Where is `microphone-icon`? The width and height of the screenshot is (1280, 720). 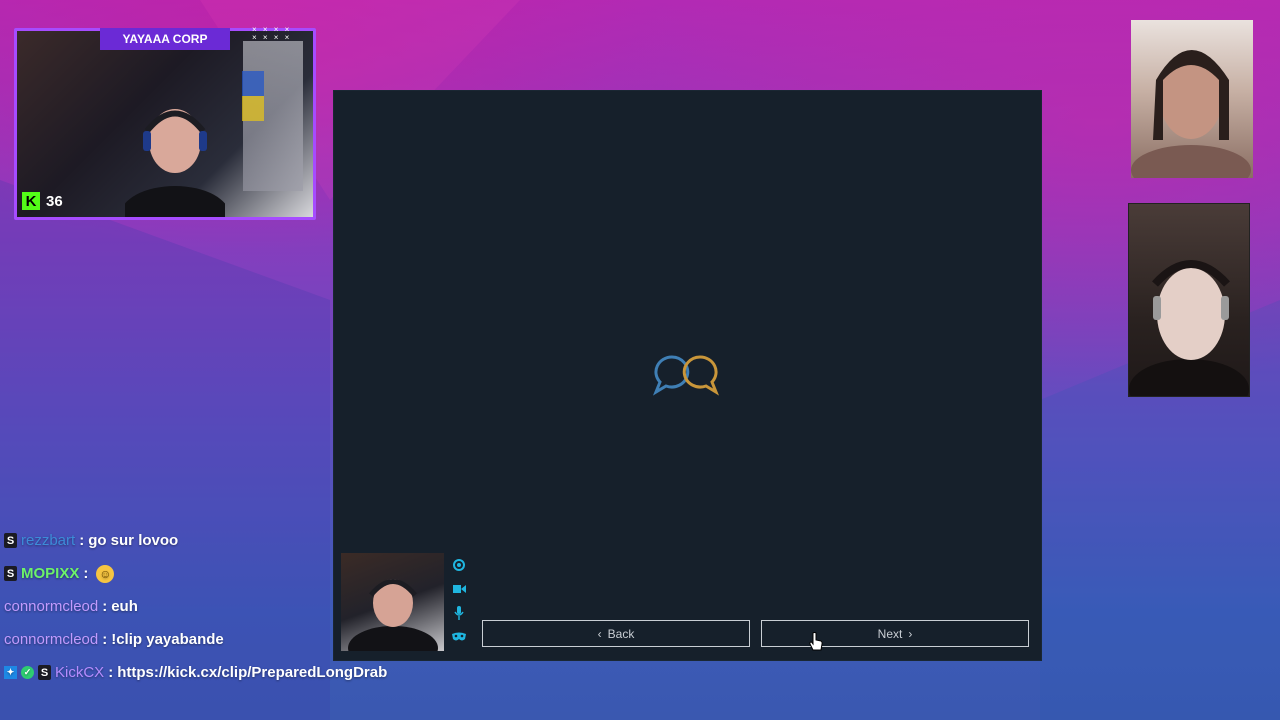 microphone-icon is located at coordinates (459, 613).